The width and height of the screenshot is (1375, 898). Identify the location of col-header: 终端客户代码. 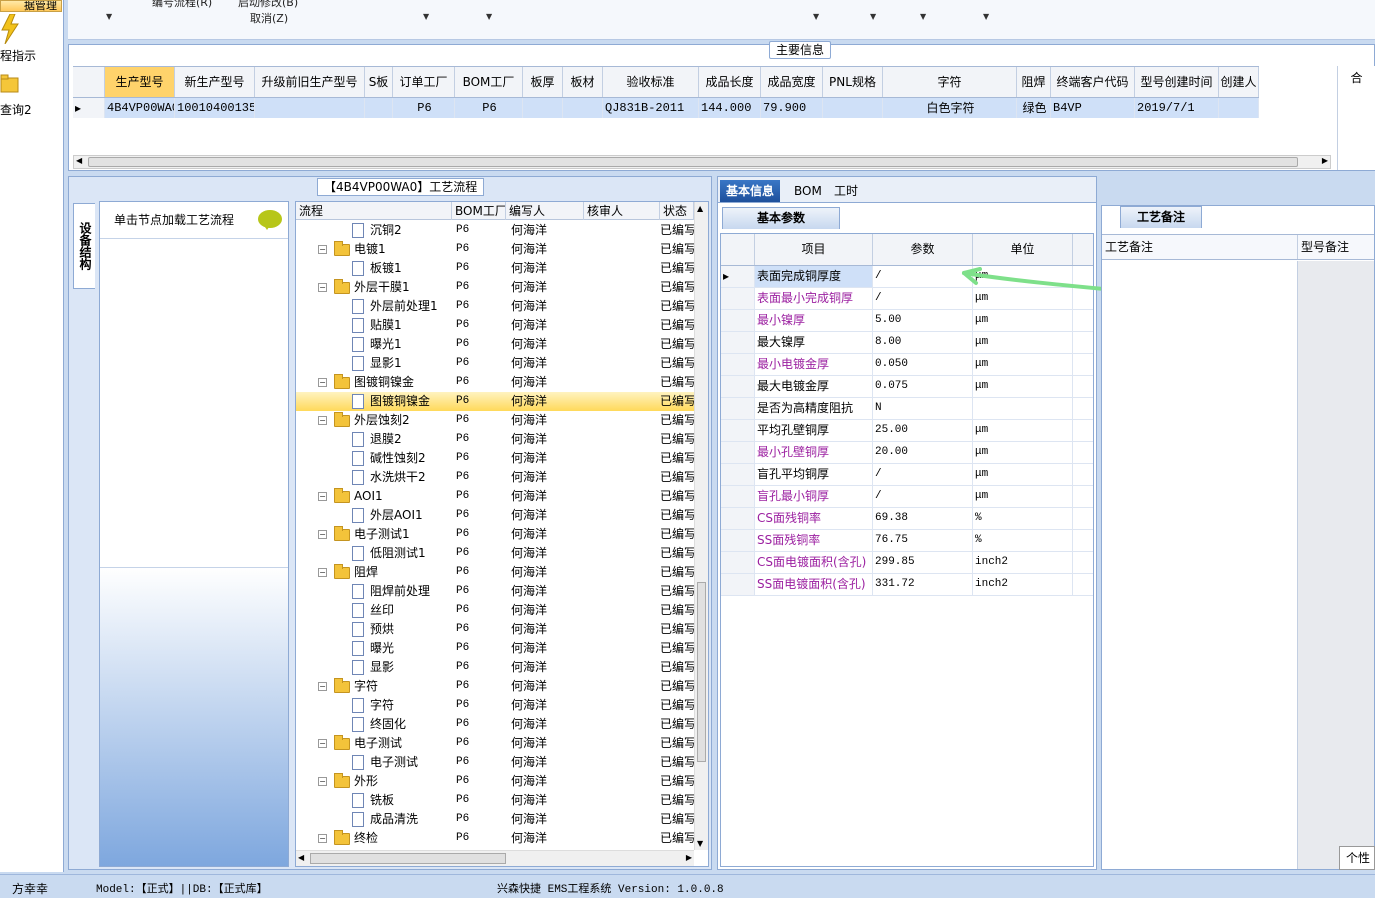
(1093, 82).